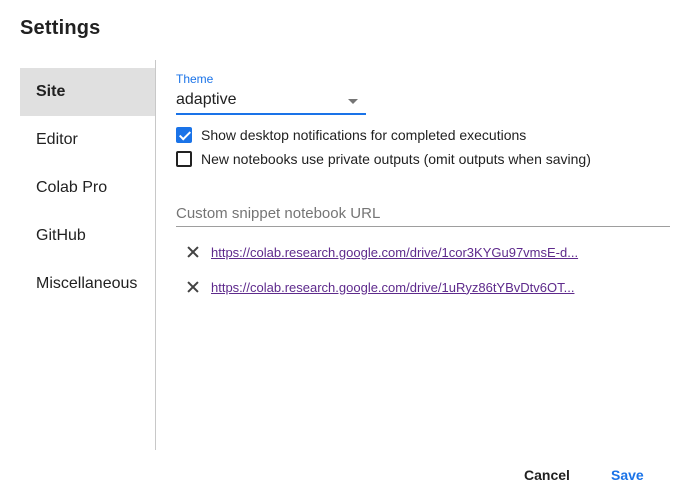 This screenshot has height=498, width=695. What do you see at coordinates (155, 255) in the screenshot?
I see `sidebar-divider` at bounding box center [155, 255].